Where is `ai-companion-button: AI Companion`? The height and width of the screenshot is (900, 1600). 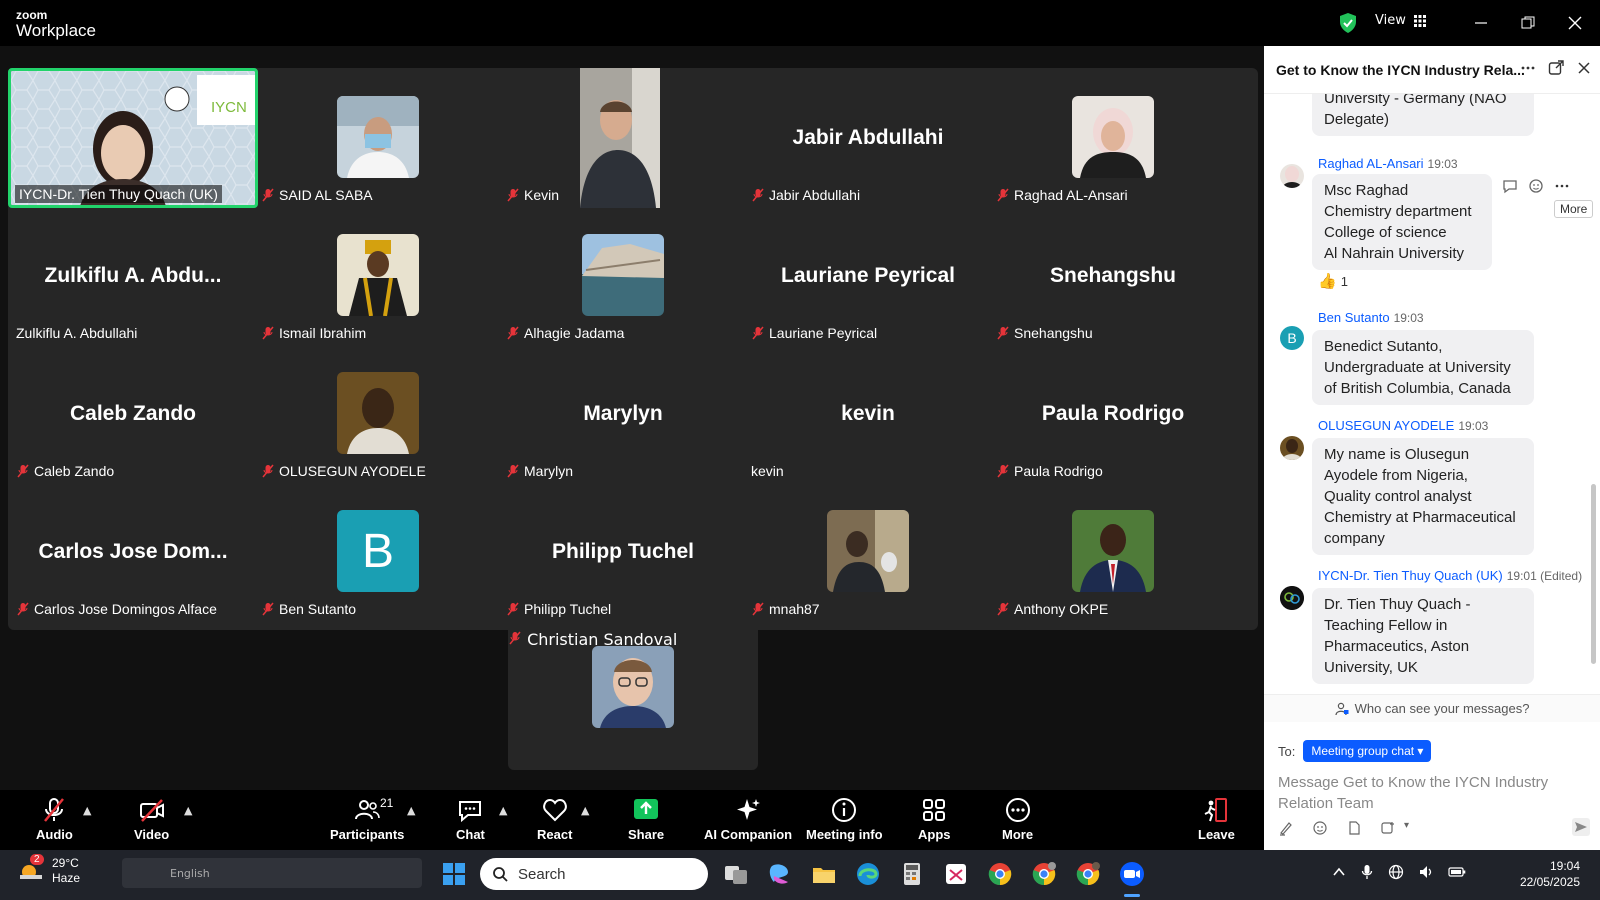
ai-companion-button: AI Companion is located at coordinates (748, 819).